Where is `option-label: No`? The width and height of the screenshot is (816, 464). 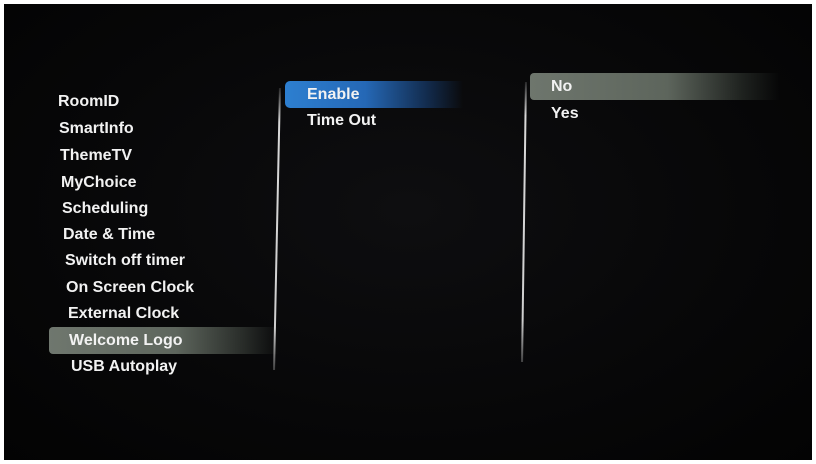
option-label: No is located at coordinates (562, 86).